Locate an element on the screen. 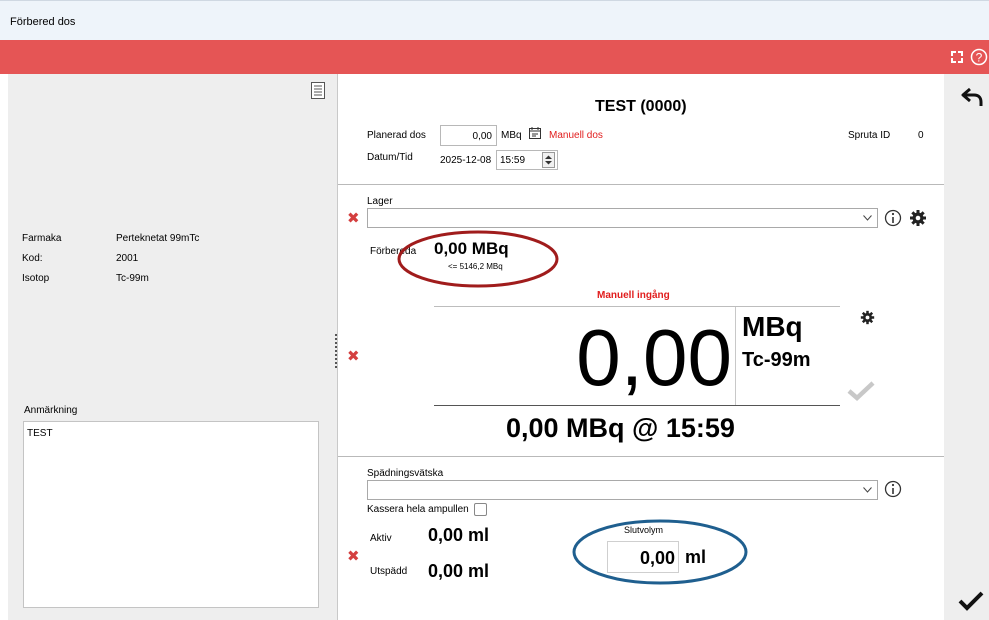 This screenshot has height=620, width=989. clear-dilution-icon: ✖ is located at coordinates (353, 556).